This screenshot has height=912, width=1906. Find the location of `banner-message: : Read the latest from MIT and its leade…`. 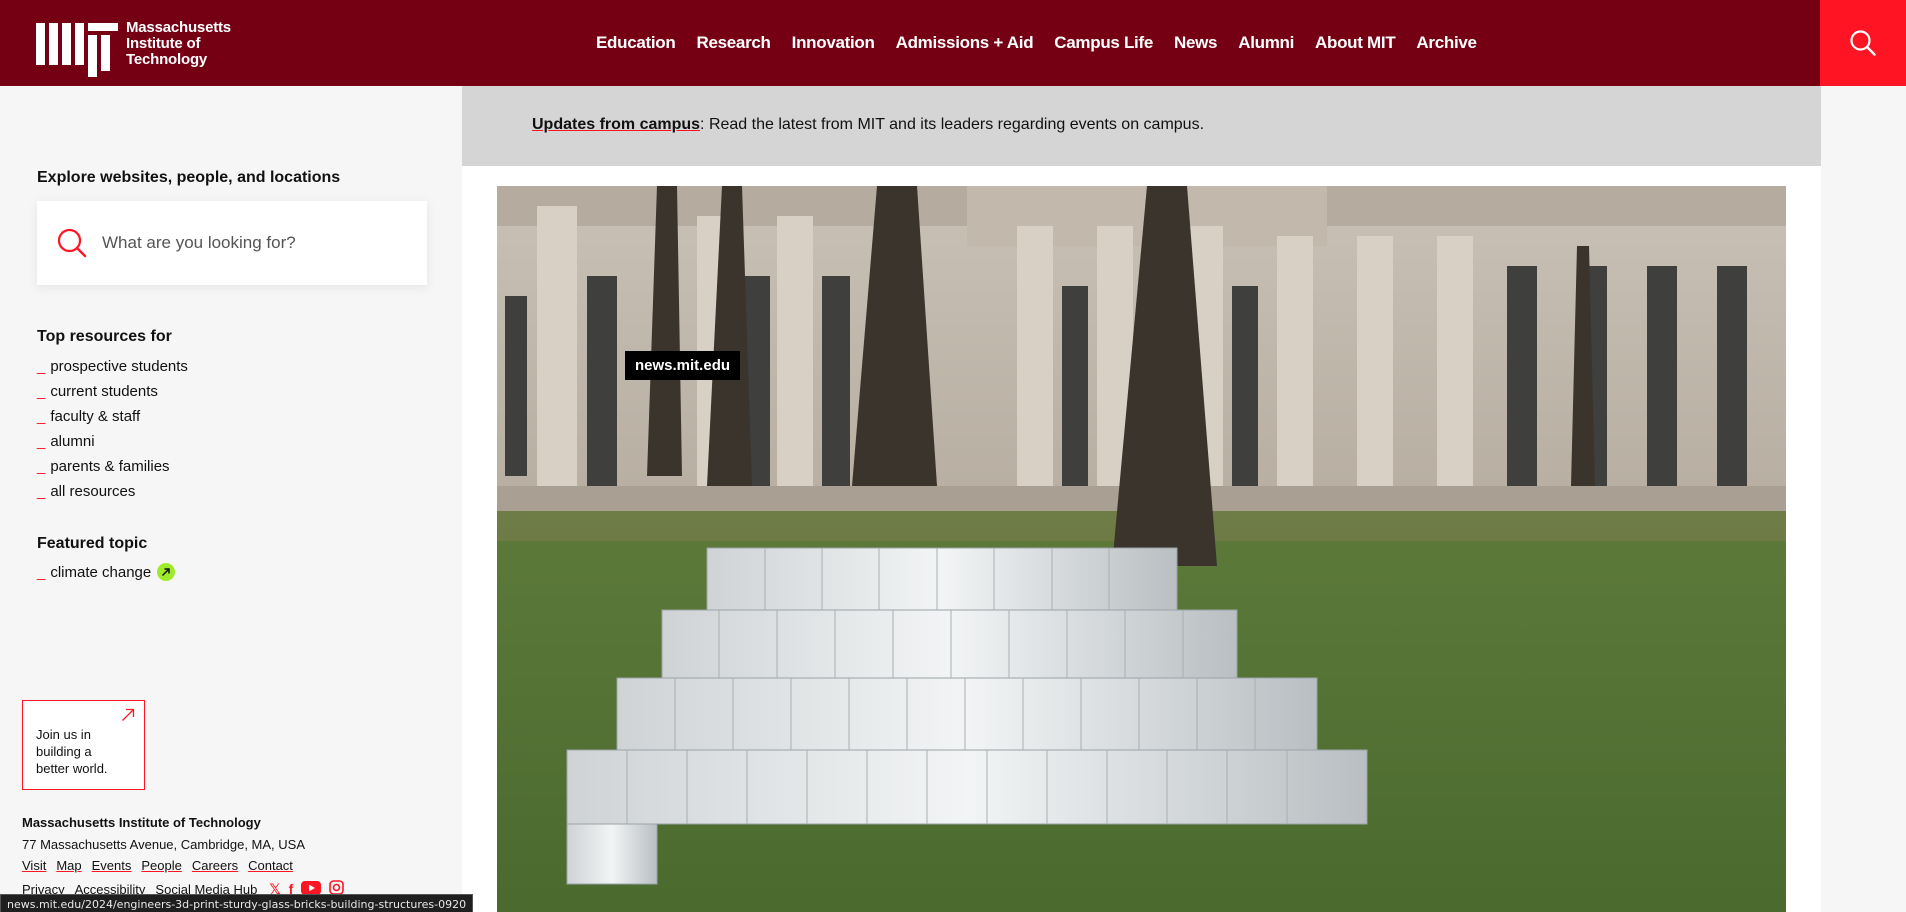

banner-message: : Read the latest from MIT and its leade… is located at coordinates (952, 124).